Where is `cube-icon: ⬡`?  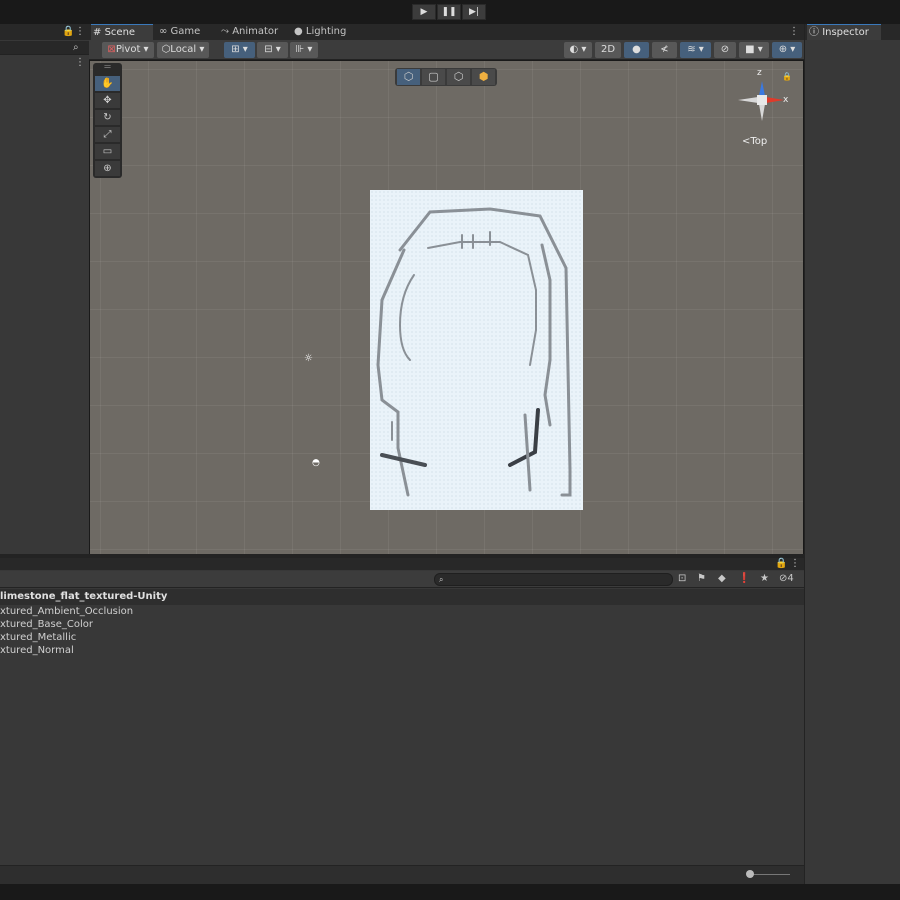 cube-icon: ⬡ is located at coordinates (408, 76).